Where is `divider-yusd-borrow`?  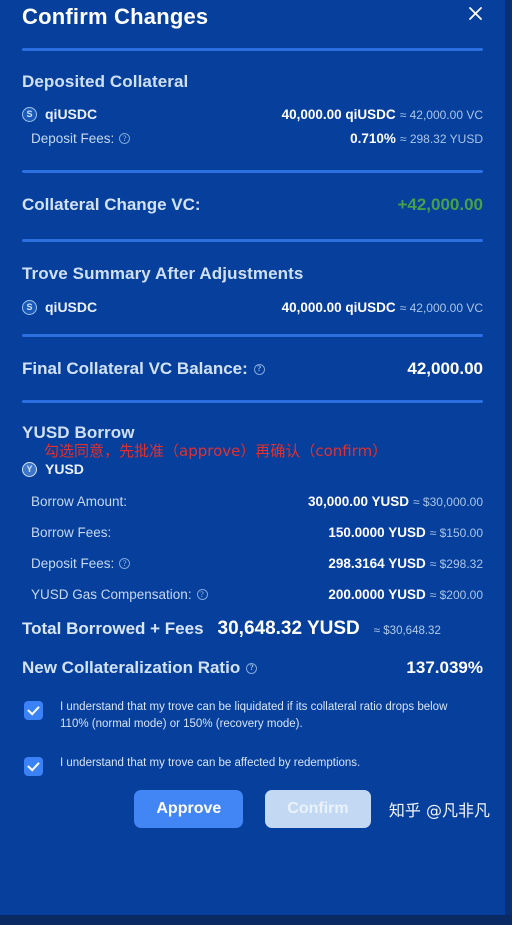
divider-yusd-borrow is located at coordinates (252, 401).